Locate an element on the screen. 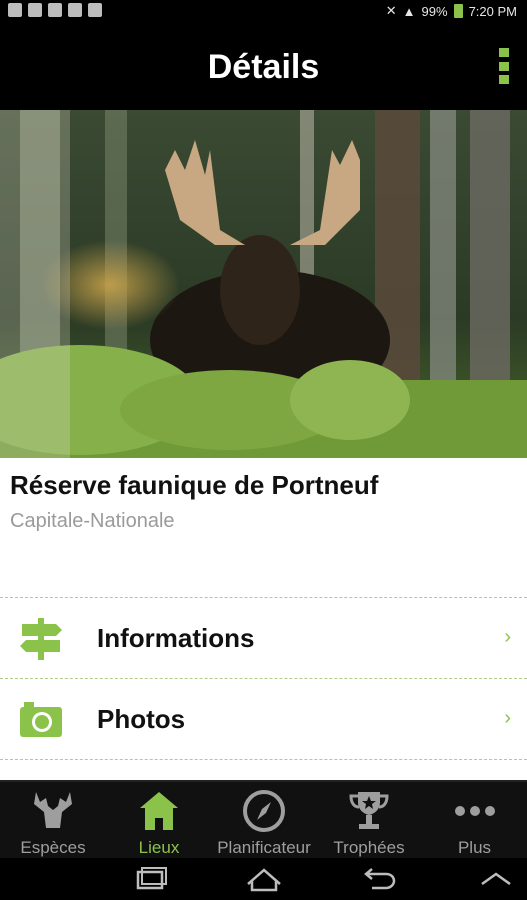 Image resolution: width=527 pixels, height=900 pixels. tab-label: Lieux is located at coordinates (159, 847).